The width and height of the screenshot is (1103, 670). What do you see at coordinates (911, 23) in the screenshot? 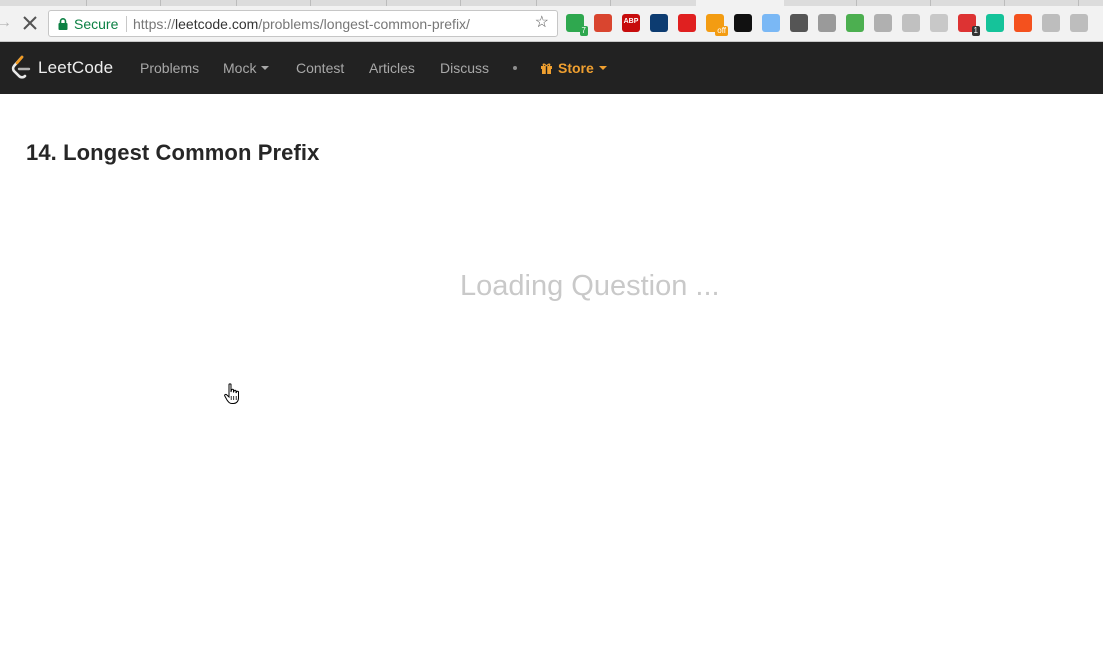
I see `camera-icon` at bounding box center [911, 23].